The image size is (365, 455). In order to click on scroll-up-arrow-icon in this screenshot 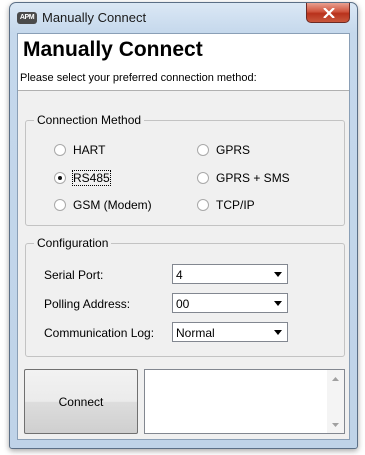, I will do `click(335, 378)`.